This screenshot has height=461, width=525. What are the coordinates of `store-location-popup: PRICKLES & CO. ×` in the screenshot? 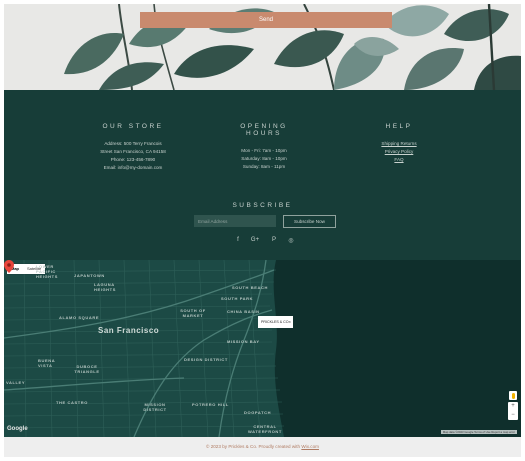 It's located at (275, 322).